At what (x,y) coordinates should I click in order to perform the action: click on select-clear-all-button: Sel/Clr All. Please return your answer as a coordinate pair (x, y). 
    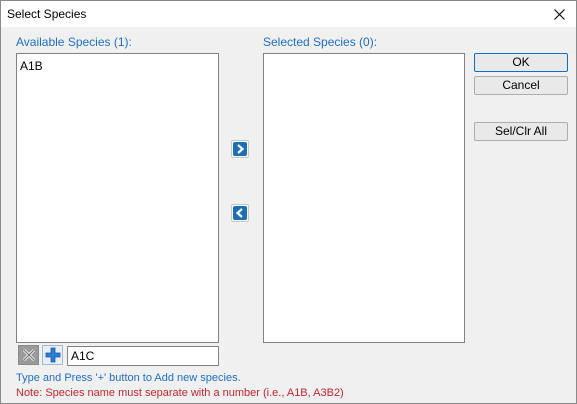
    Looking at the image, I should click on (521, 131).